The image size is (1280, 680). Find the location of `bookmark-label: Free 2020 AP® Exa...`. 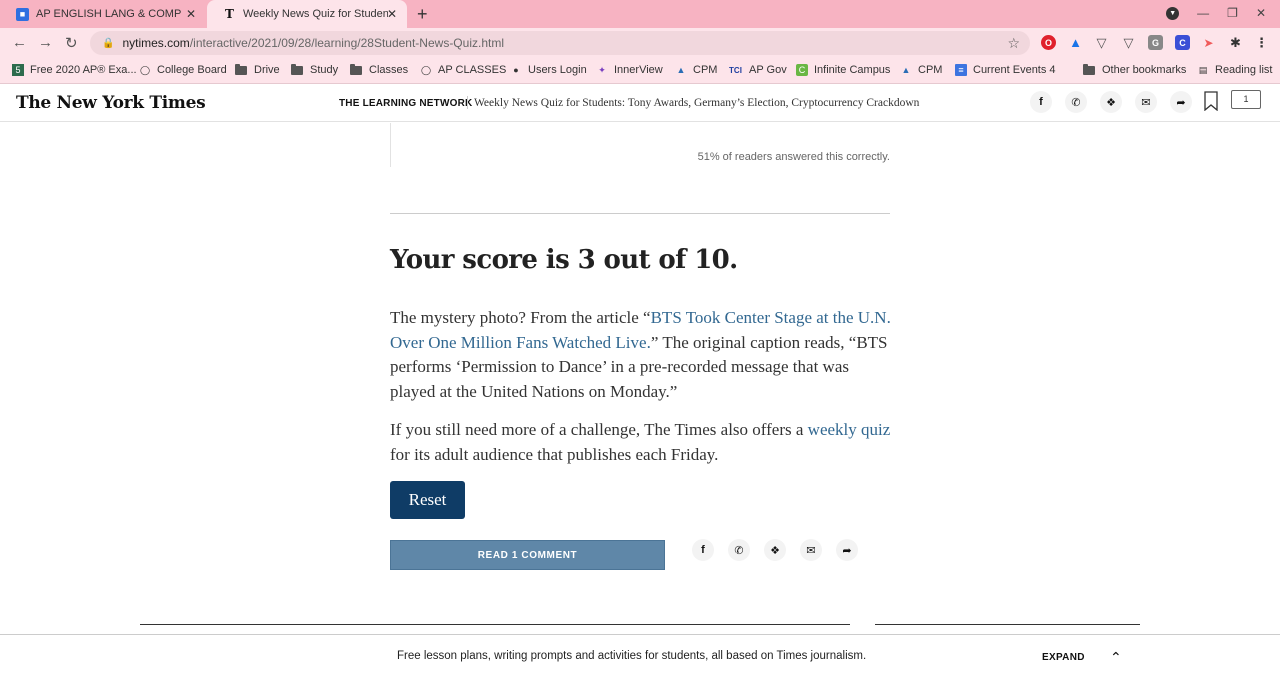

bookmark-label: Free 2020 AP® Exa... is located at coordinates (83, 70).